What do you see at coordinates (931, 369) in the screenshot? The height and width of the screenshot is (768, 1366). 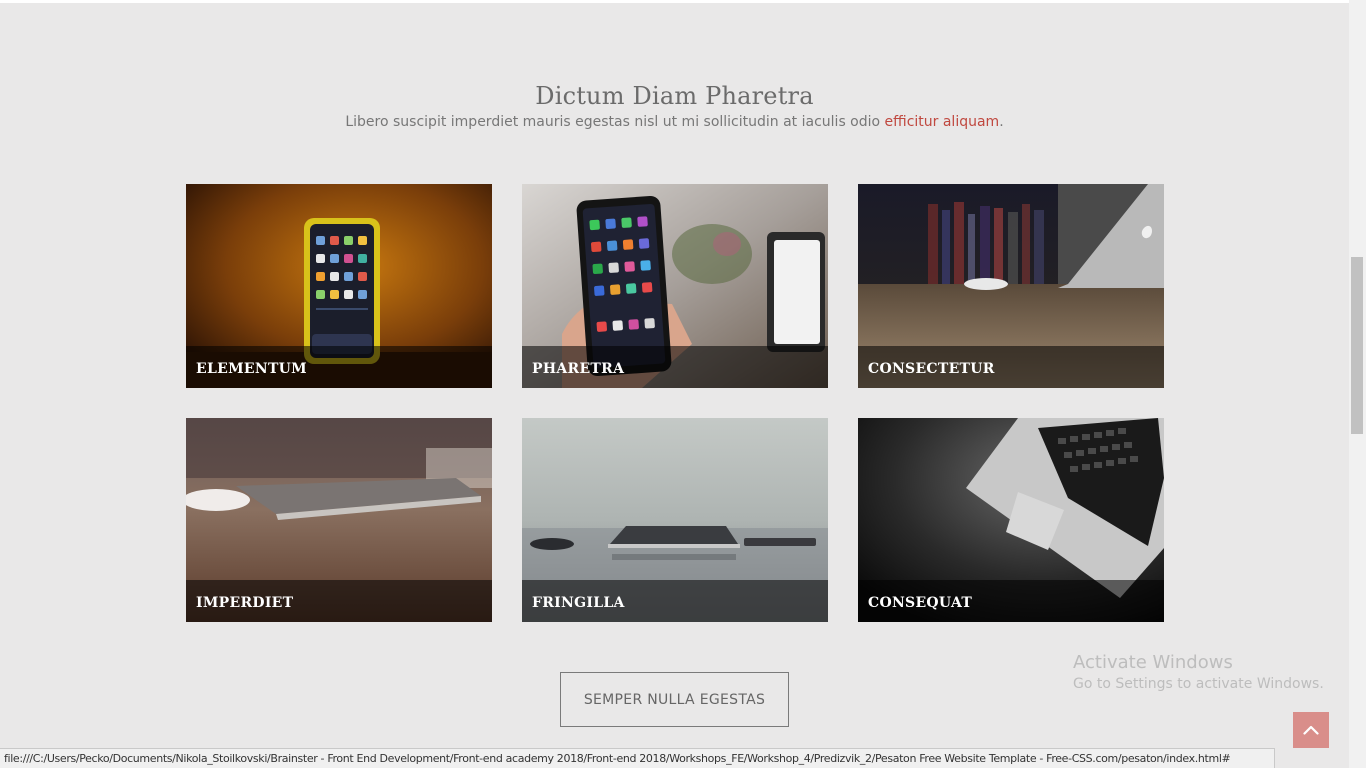 I see `card-title: CONSECTETUR` at bounding box center [931, 369].